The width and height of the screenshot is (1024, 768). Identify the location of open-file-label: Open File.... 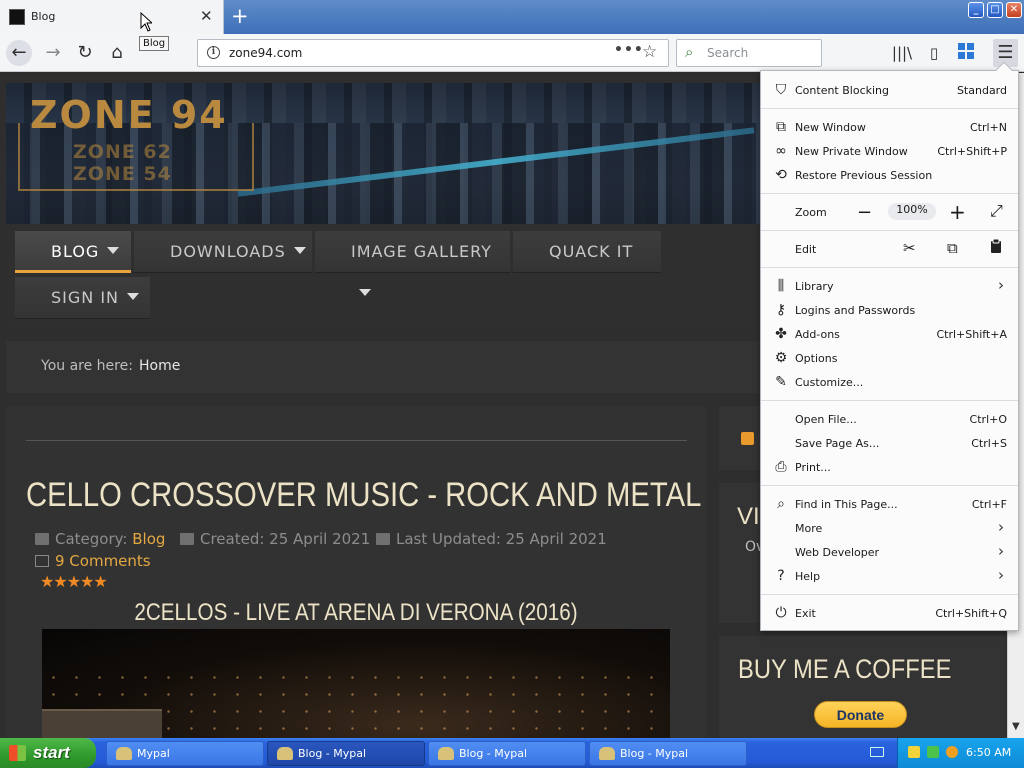
(826, 419).